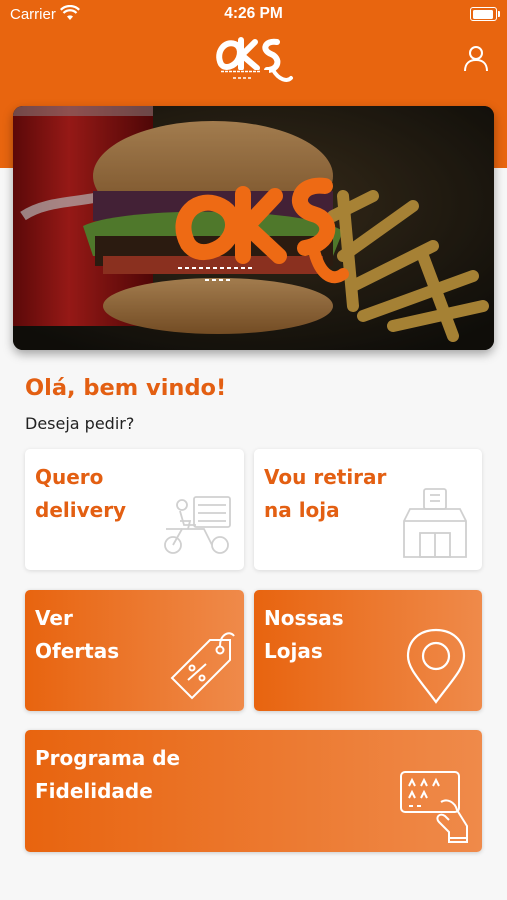 This screenshot has width=507, height=900. I want to click on pickup-label-line2: na loja, so click(302, 510).